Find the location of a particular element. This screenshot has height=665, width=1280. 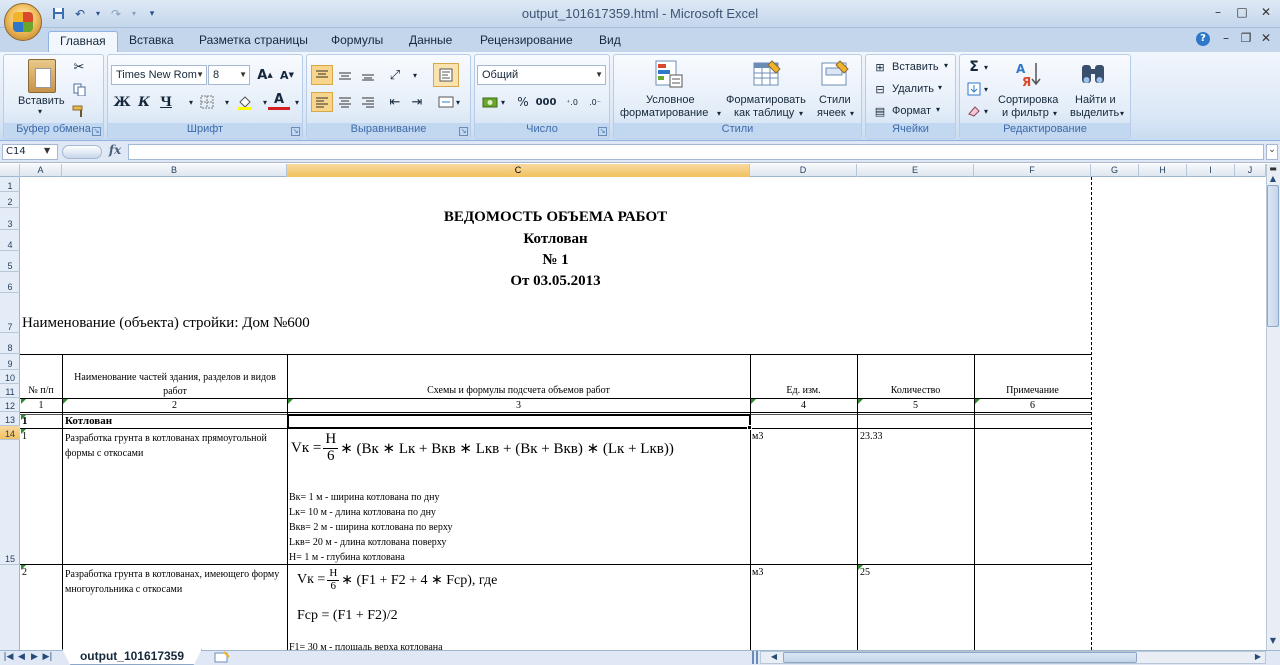

active-cell-C14 is located at coordinates (519, 421).